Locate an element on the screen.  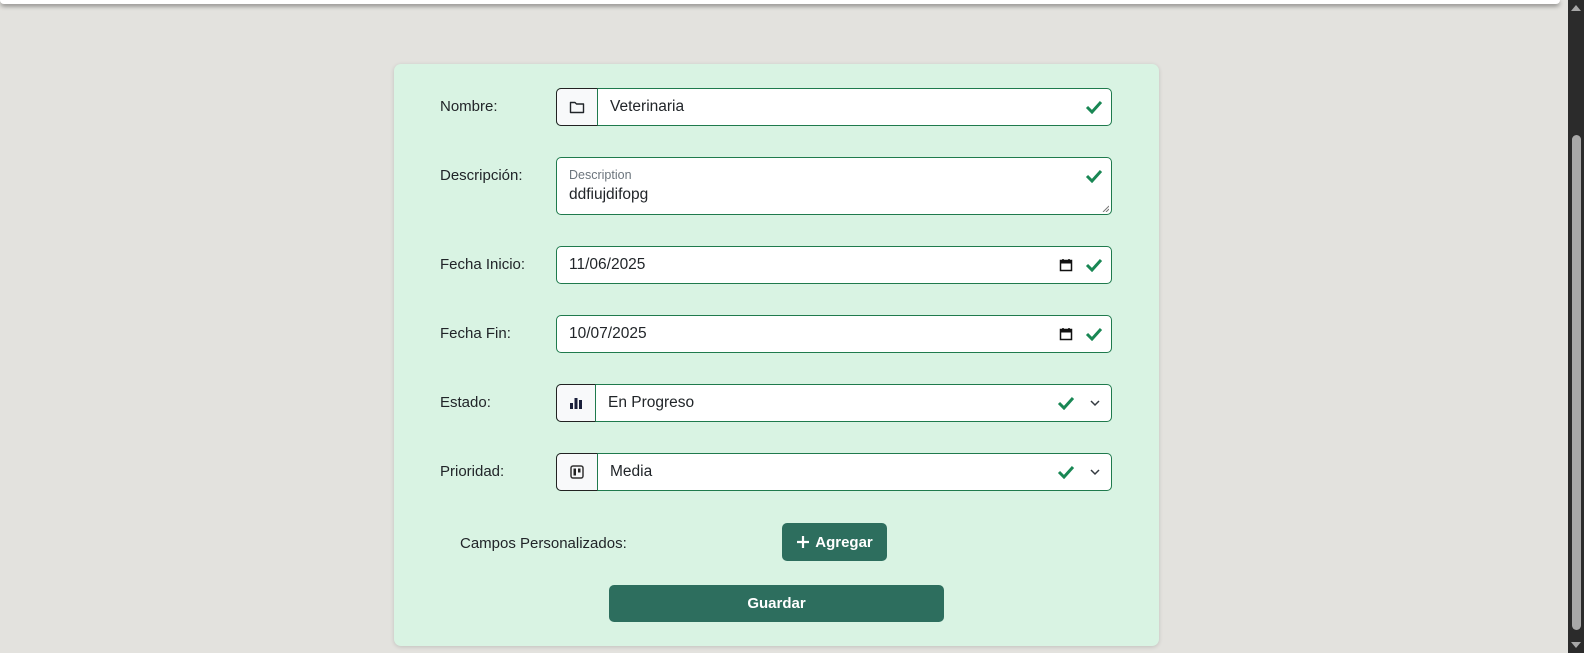
scroll-down-arrow-icon is located at coordinates (1576, 645).